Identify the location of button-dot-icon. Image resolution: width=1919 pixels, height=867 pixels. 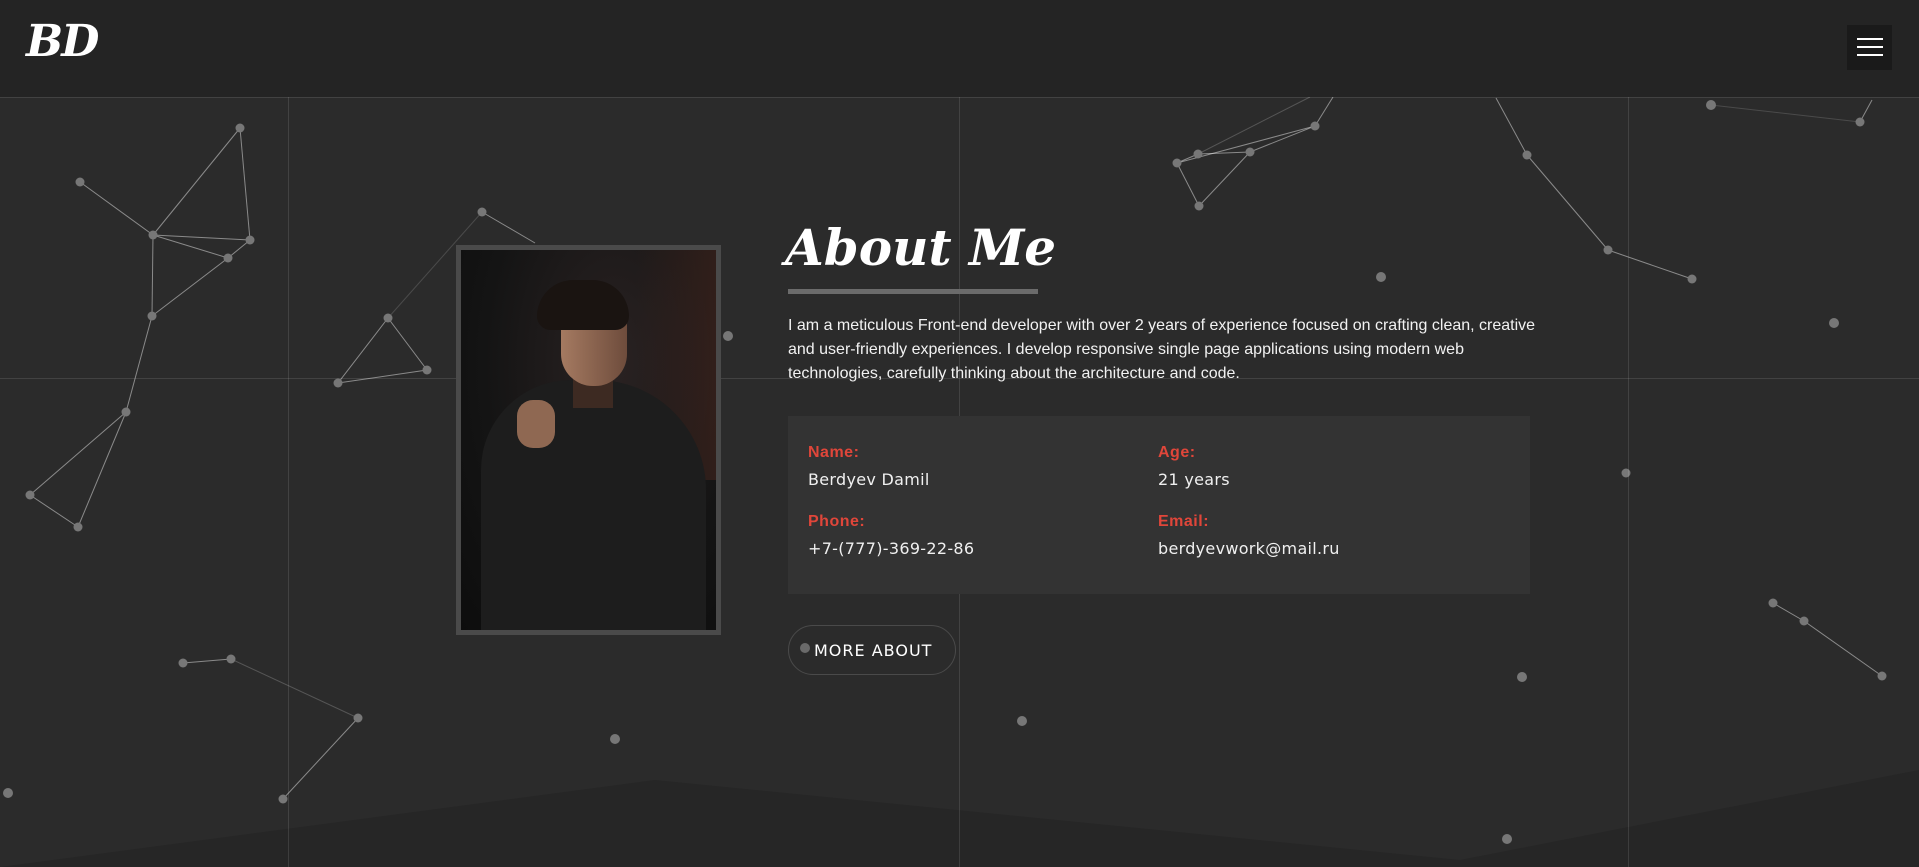
(805, 648).